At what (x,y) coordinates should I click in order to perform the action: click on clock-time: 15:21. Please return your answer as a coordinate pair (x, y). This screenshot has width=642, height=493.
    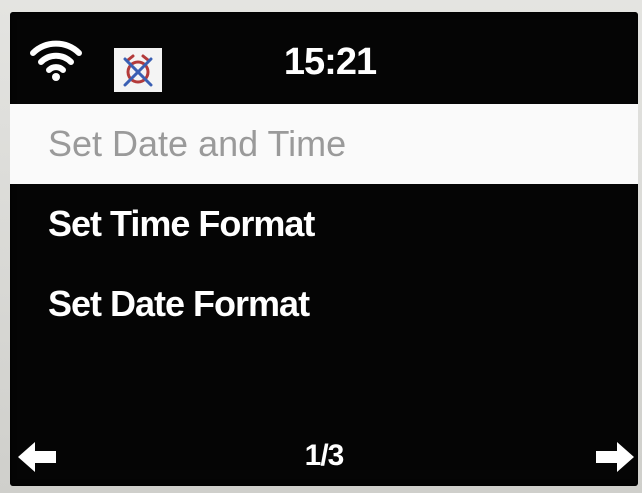
    Looking at the image, I should click on (330, 62).